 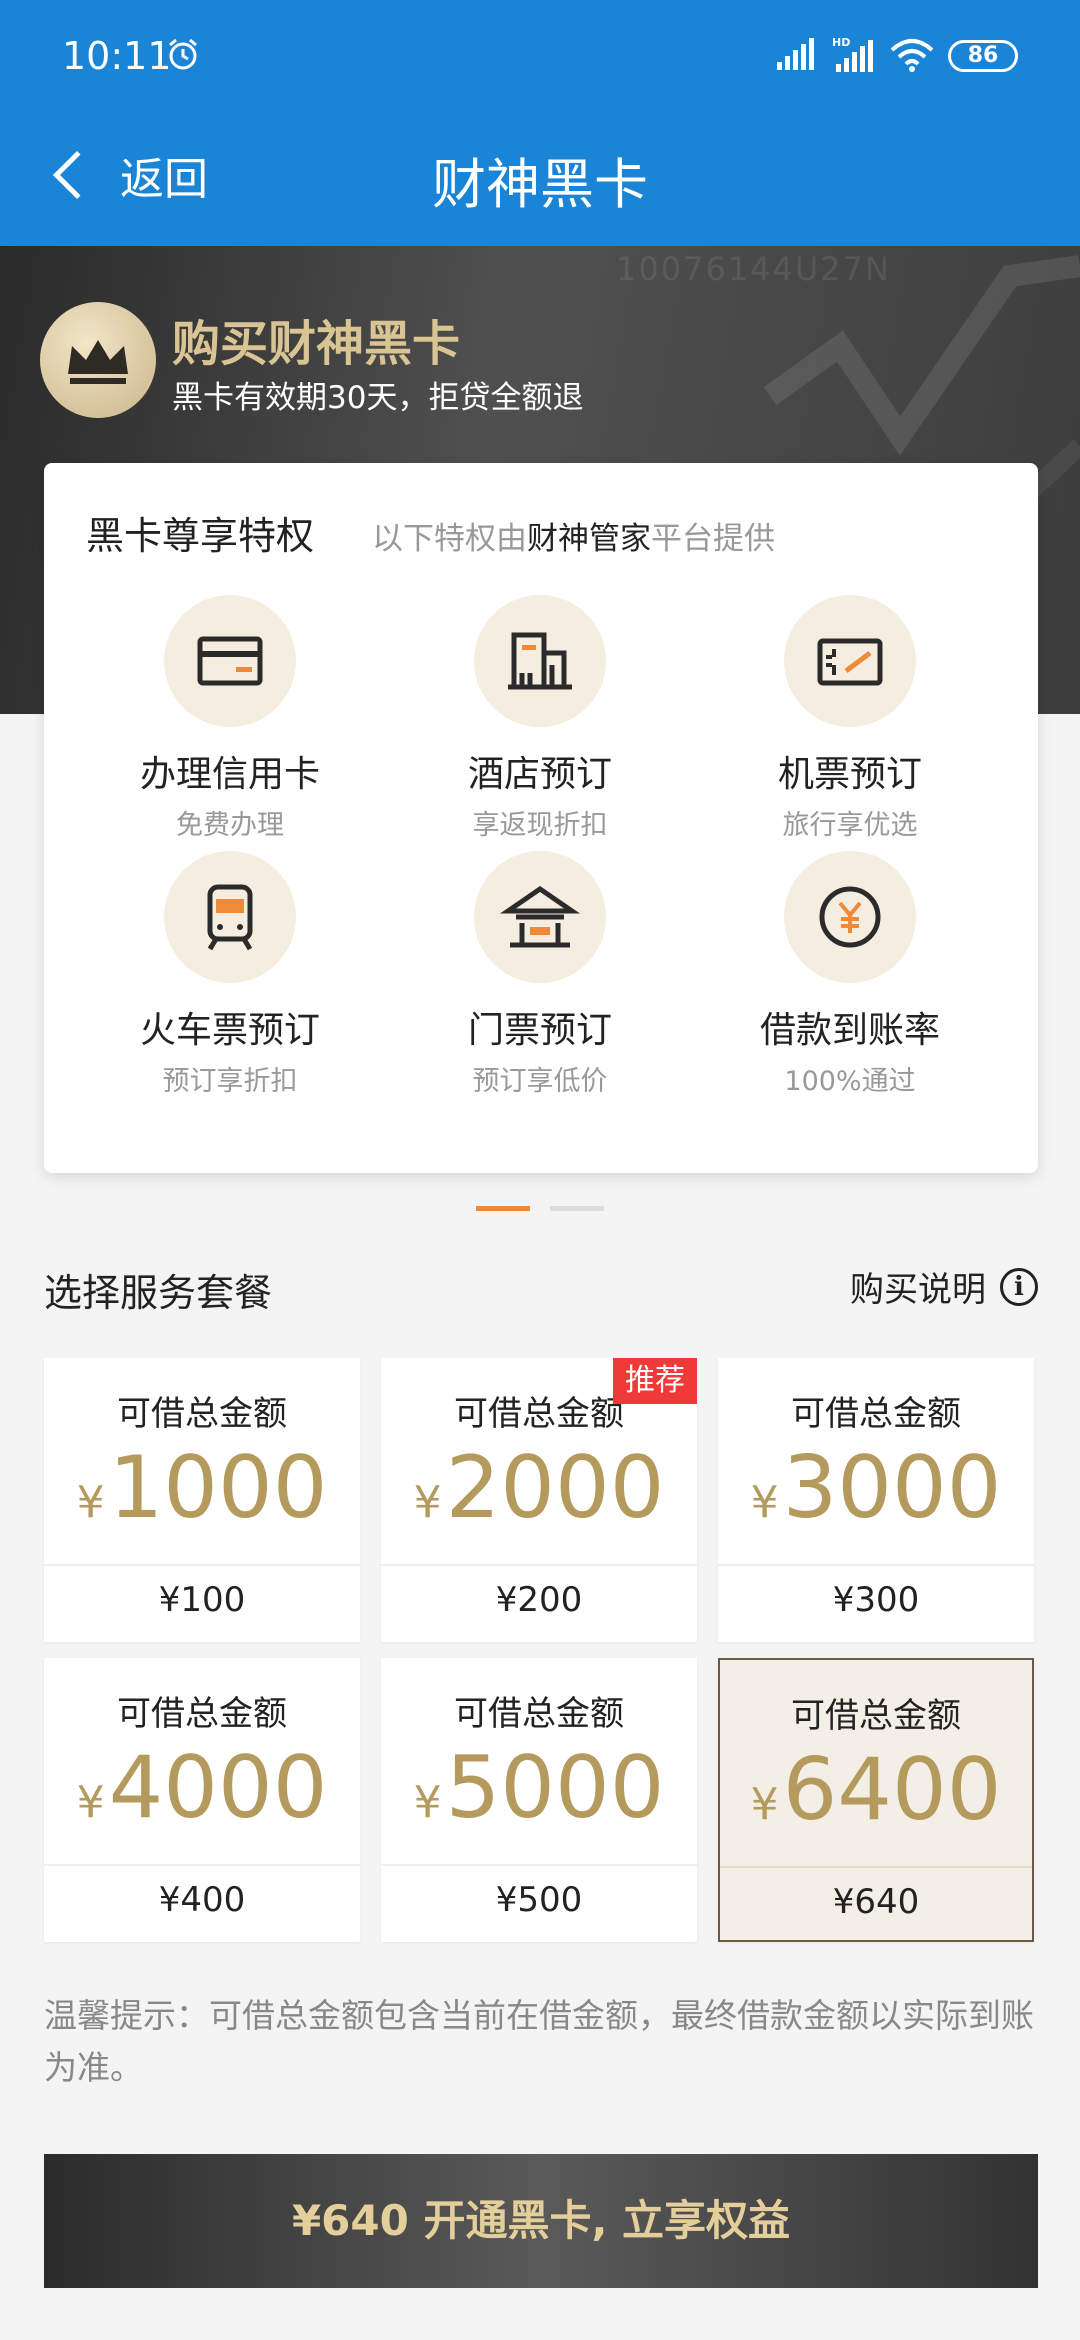 I want to click on card-serial: 10076144U27N, so click(x=753, y=269).